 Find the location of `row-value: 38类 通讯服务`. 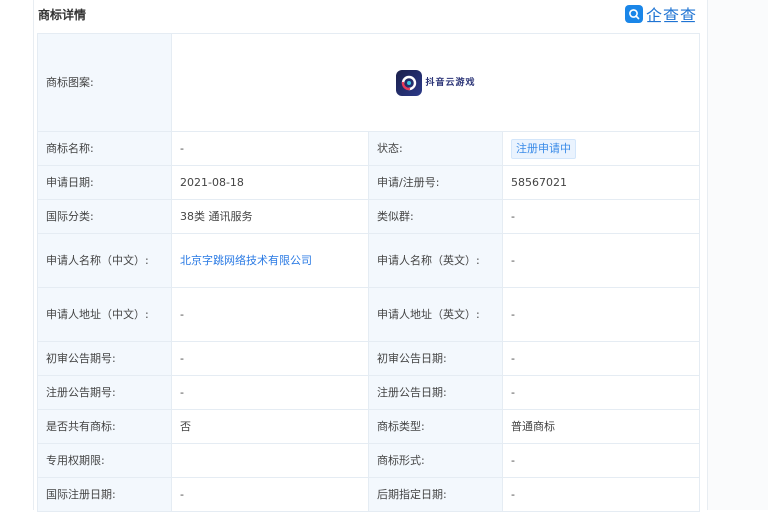

row-value: 38类 通讯服务 is located at coordinates (270, 216).